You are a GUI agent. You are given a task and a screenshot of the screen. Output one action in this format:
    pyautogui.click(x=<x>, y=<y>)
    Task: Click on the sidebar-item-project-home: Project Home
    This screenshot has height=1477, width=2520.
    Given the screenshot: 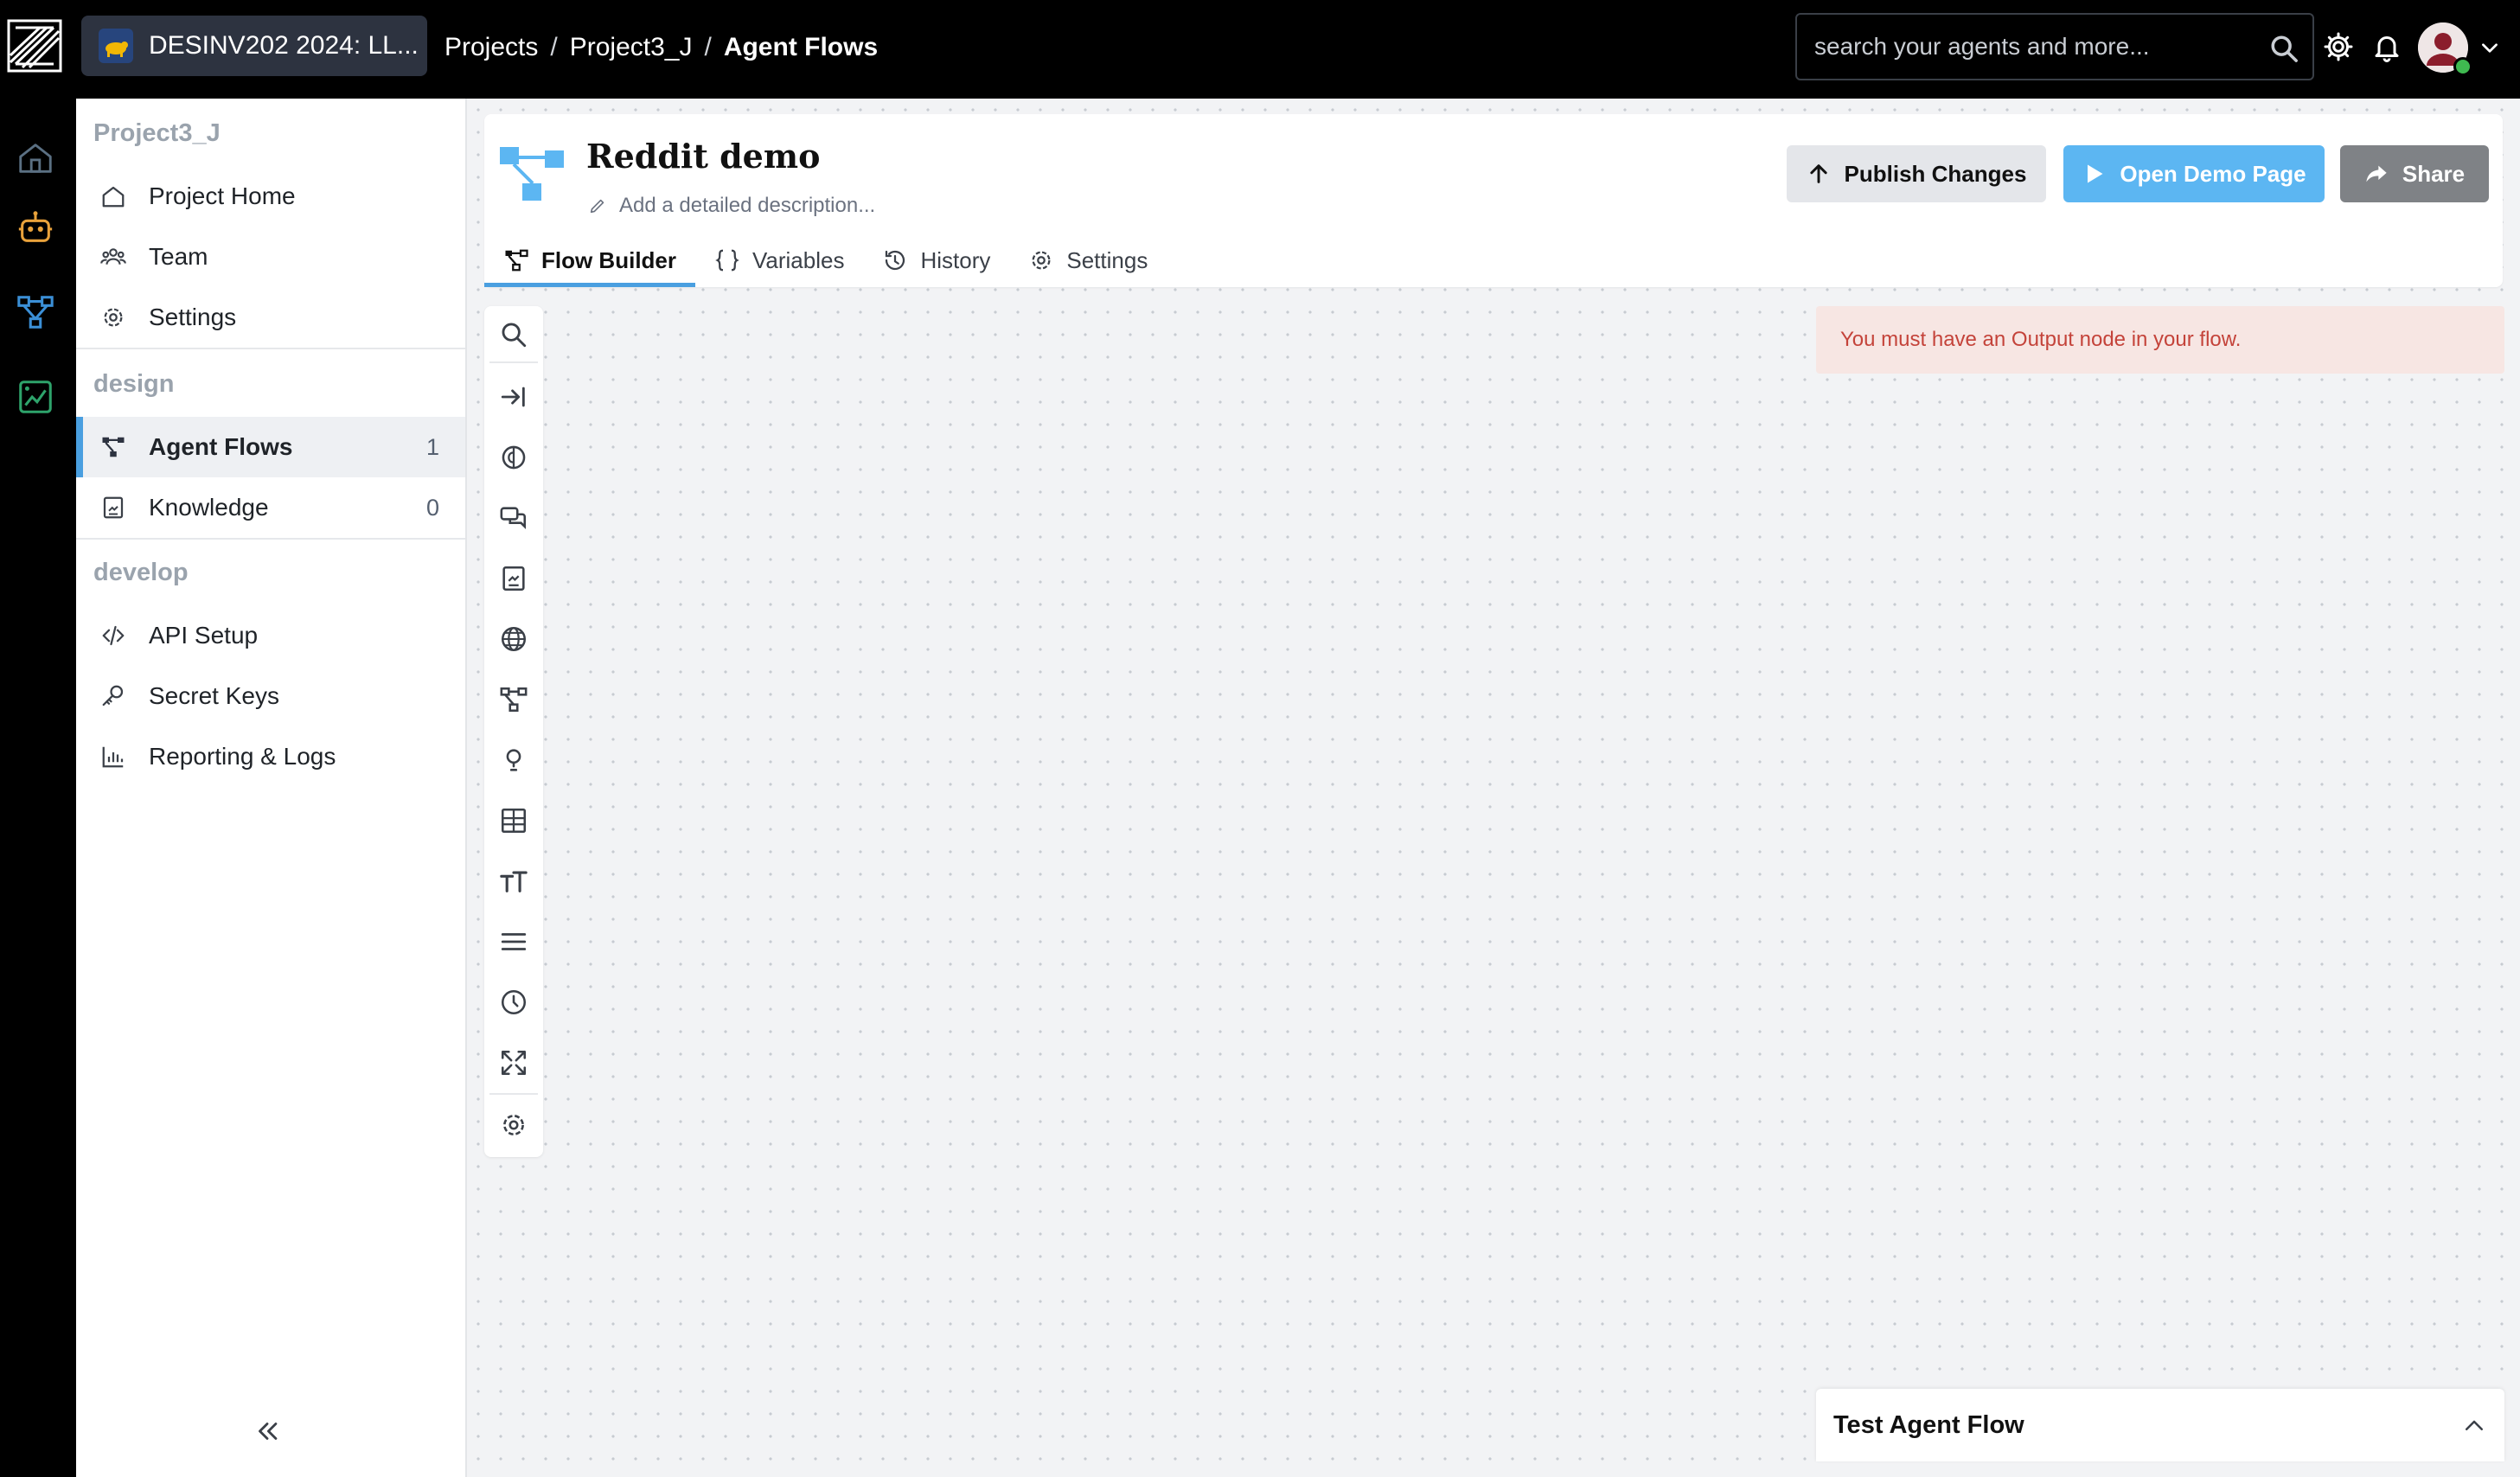 What is the action you would take?
    pyautogui.click(x=270, y=196)
    